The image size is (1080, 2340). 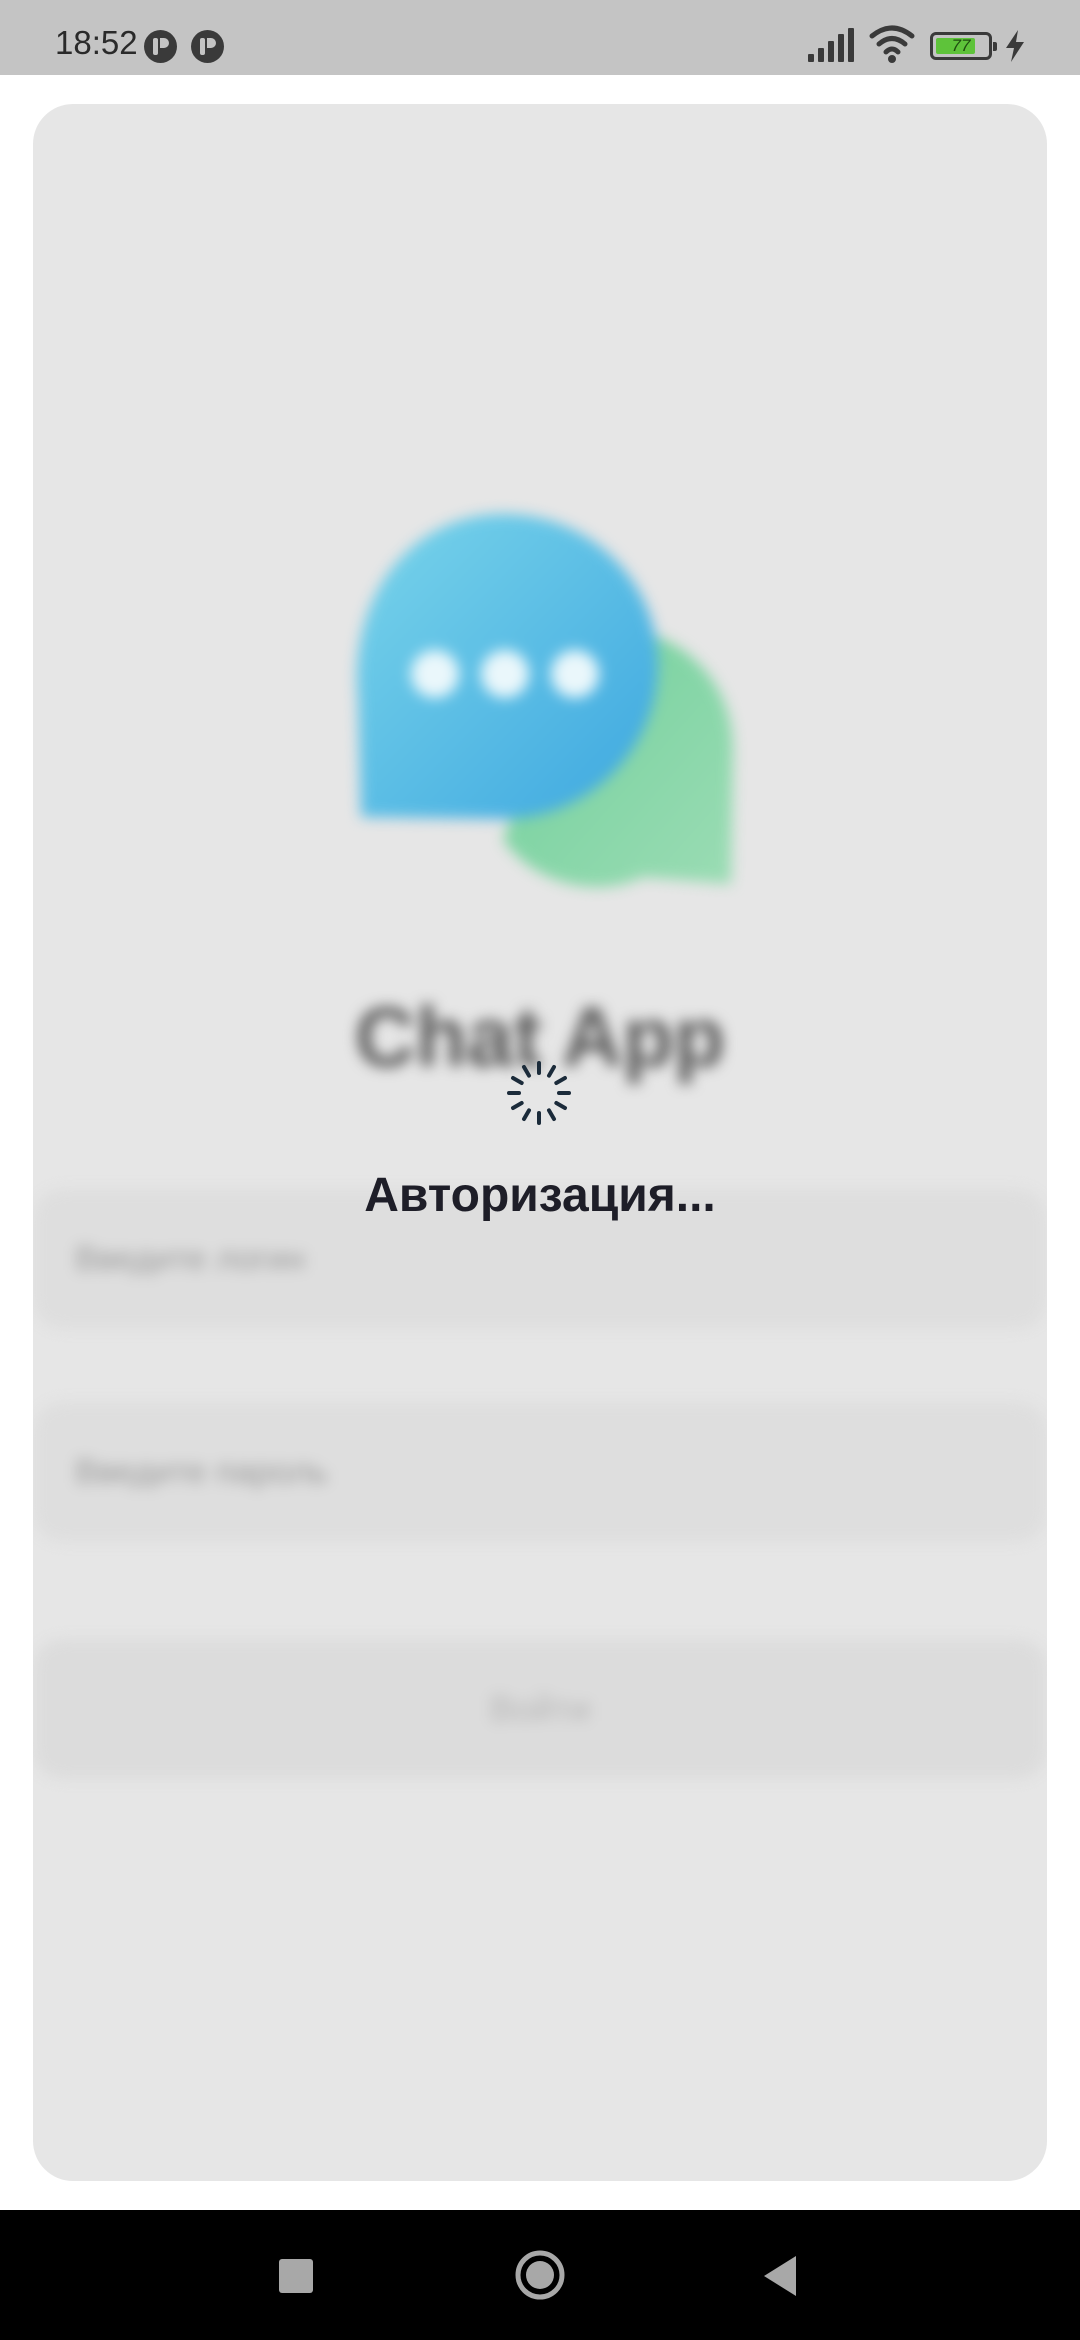 I want to click on battery-level: 77, so click(x=961, y=45).